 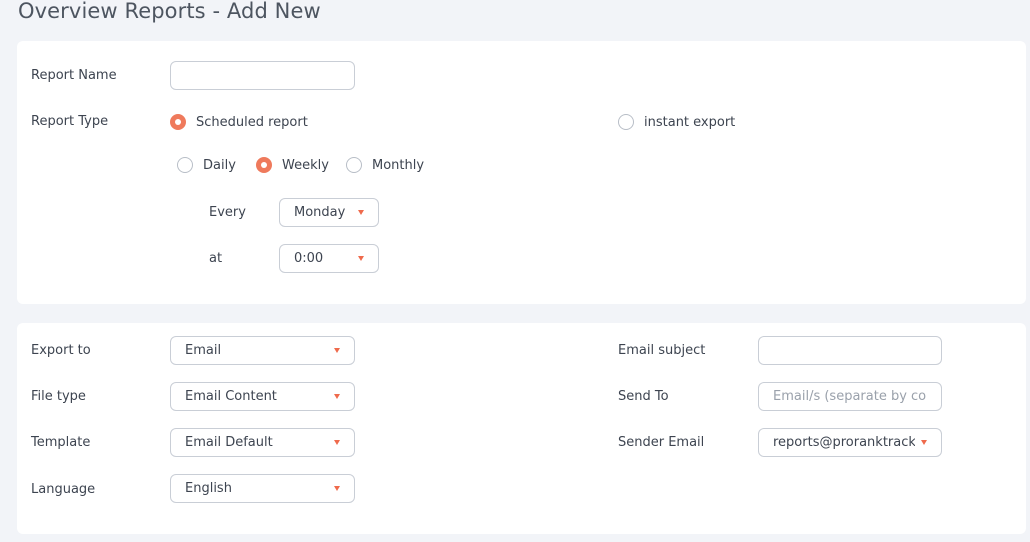 I want to click on select-value: 0:00, so click(x=309, y=258).